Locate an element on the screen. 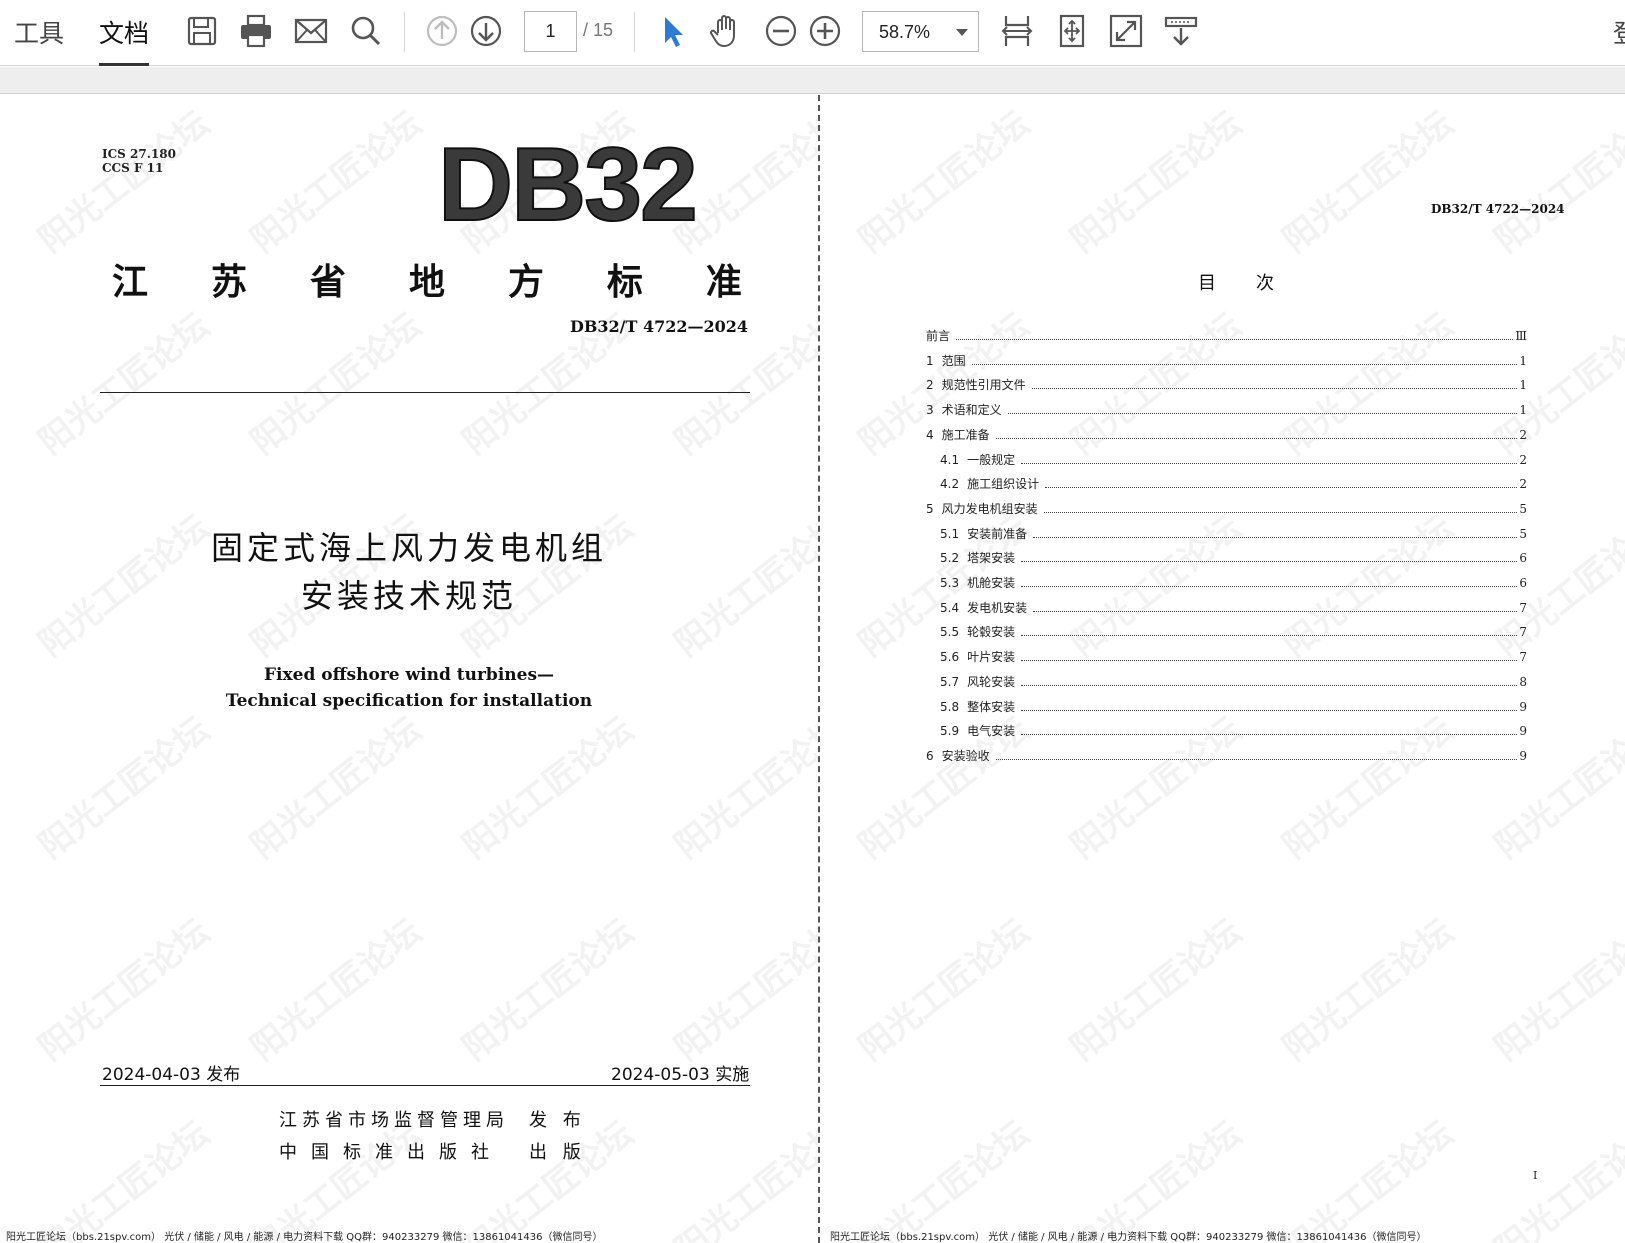  page-number-input: 1 is located at coordinates (550, 31).